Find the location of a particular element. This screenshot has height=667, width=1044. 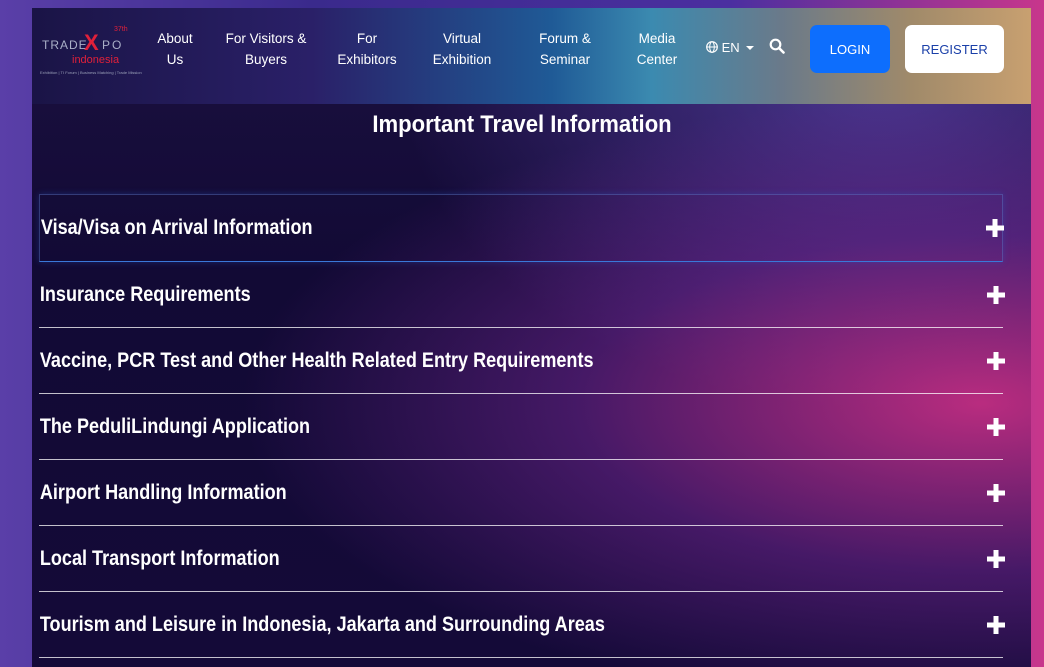

nav-virtual-exhibition: Virtual Exhibition is located at coordinates (462, 49).